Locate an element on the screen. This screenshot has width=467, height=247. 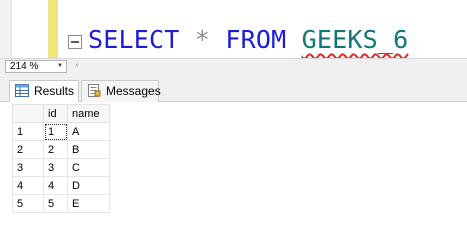
table-row: 1 1 A is located at coordinates (61, 131).